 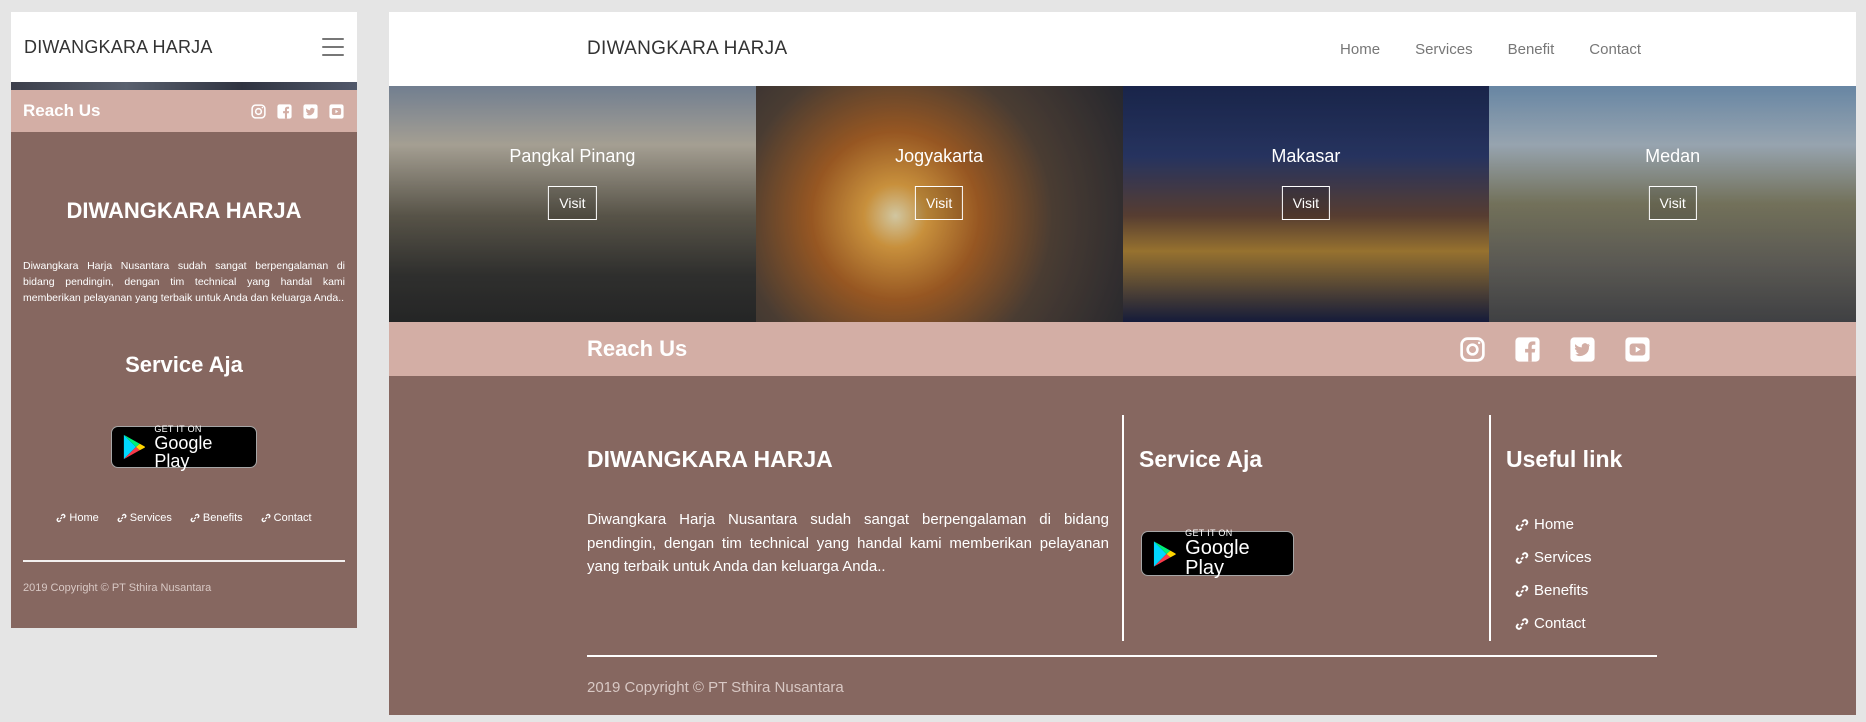 What do you see at coordinates (1564, 459) in the screenshot?
I see `footer-useful-title: Useful link` at bounding box center [1564, 459].